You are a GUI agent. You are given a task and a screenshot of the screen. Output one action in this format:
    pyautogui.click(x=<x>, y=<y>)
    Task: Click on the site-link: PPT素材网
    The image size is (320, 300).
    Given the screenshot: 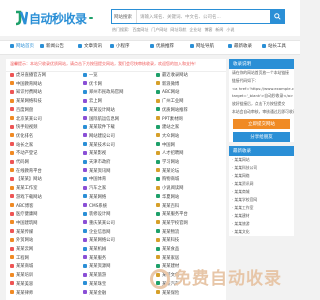 What is the action you would take?
    pyautogui.click(x=192, y=120)
    